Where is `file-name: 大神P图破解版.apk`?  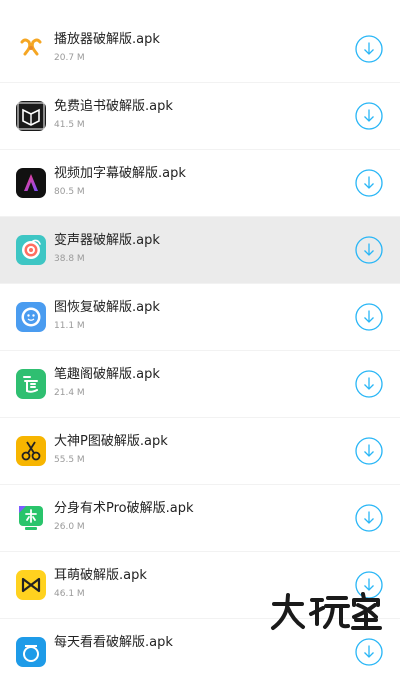
file-name: 大神P图破解版.apk is located at coordinates (111, 441).